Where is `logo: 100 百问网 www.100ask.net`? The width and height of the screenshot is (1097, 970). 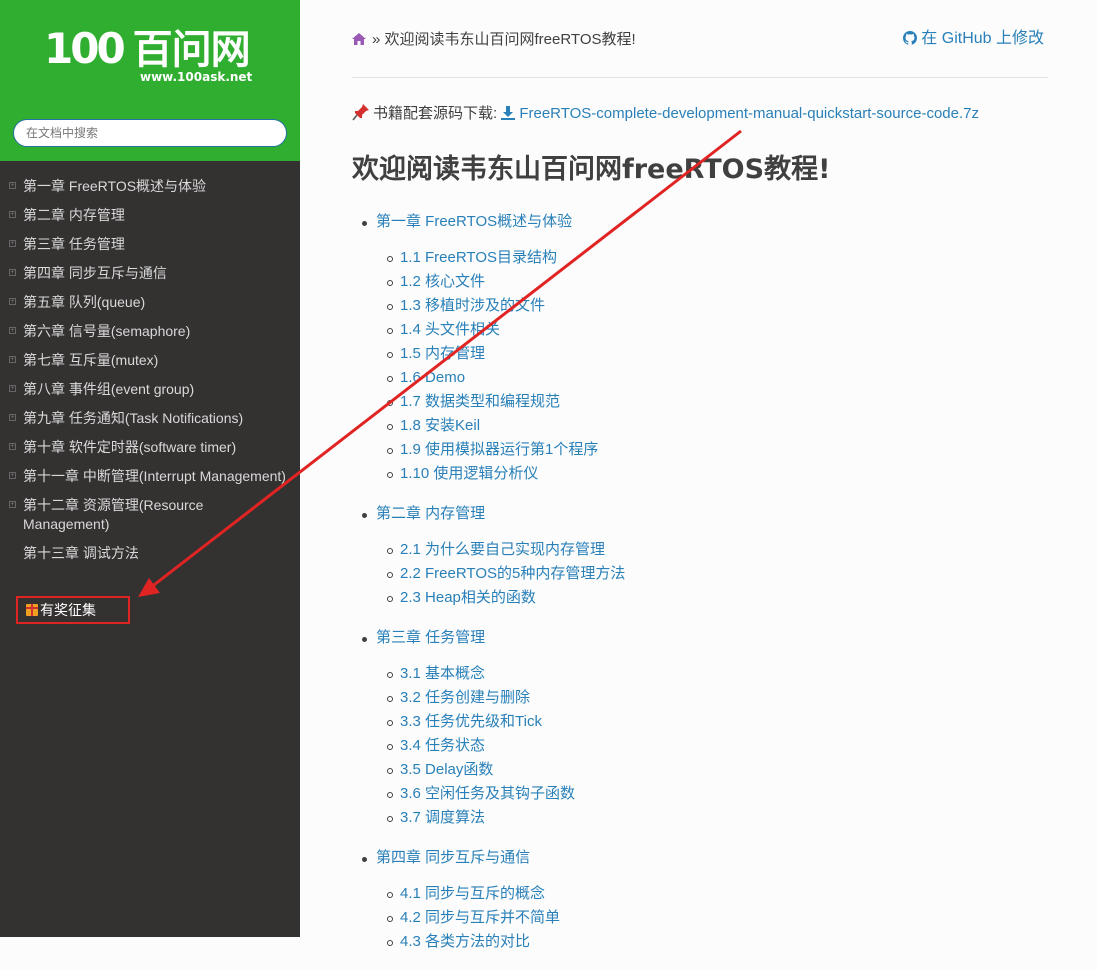
logo: 100 百问网 www.100ask.net is located at coordinates (151, 55).